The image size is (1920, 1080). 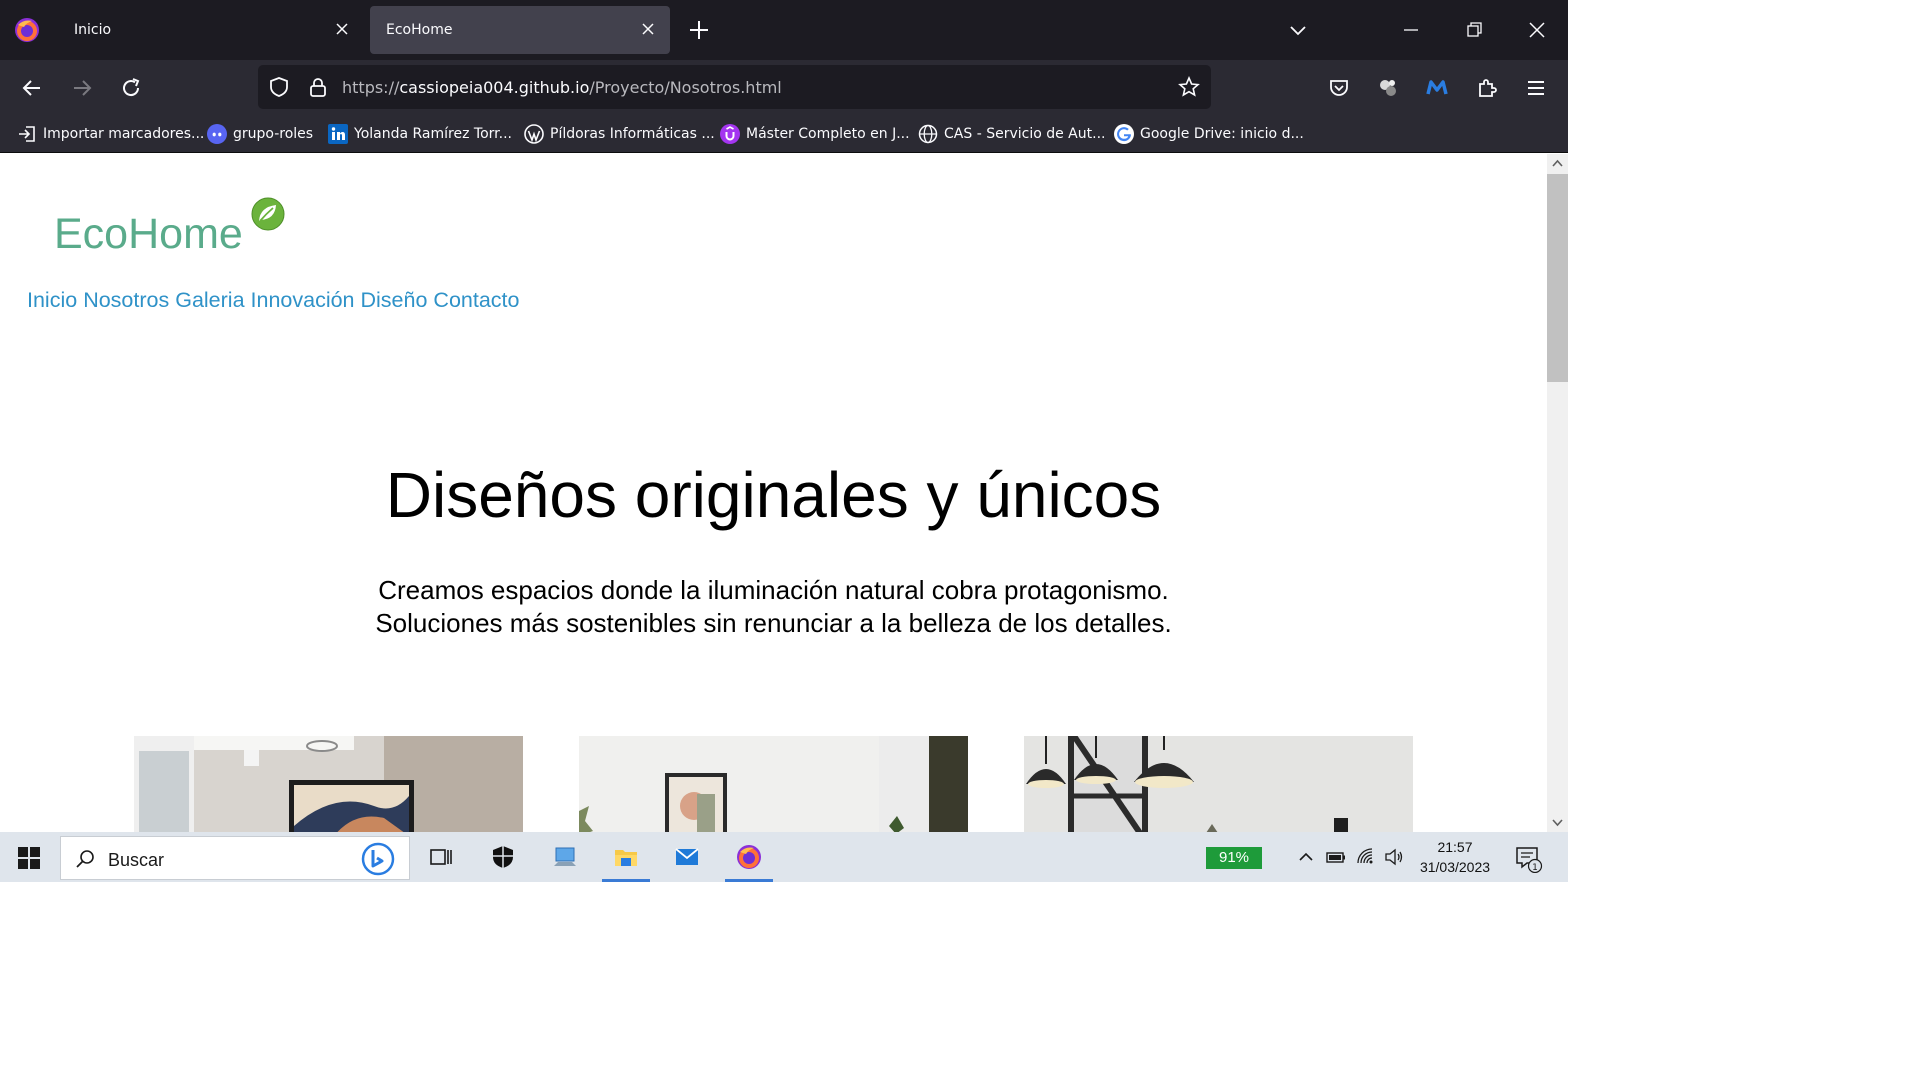 What do you see at coordinates (217, 134) in the screenshot?
I see `discord-icon` at bounding box center [217, 134].